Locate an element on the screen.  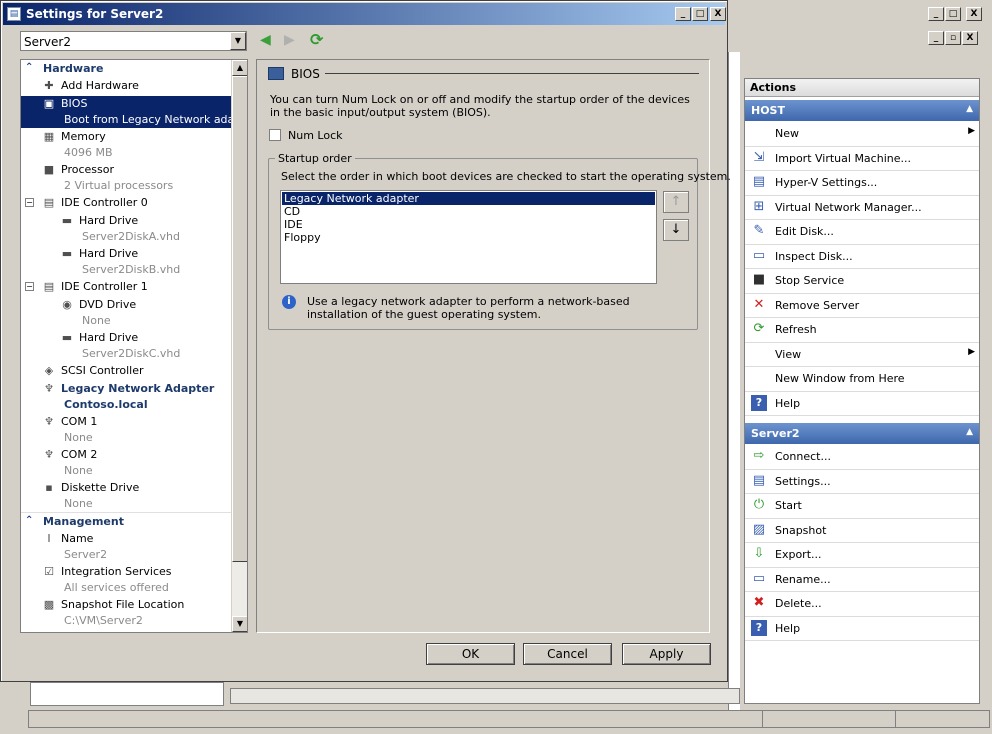
dialog-maximize-button: □ is located at coordinates (700, 14).